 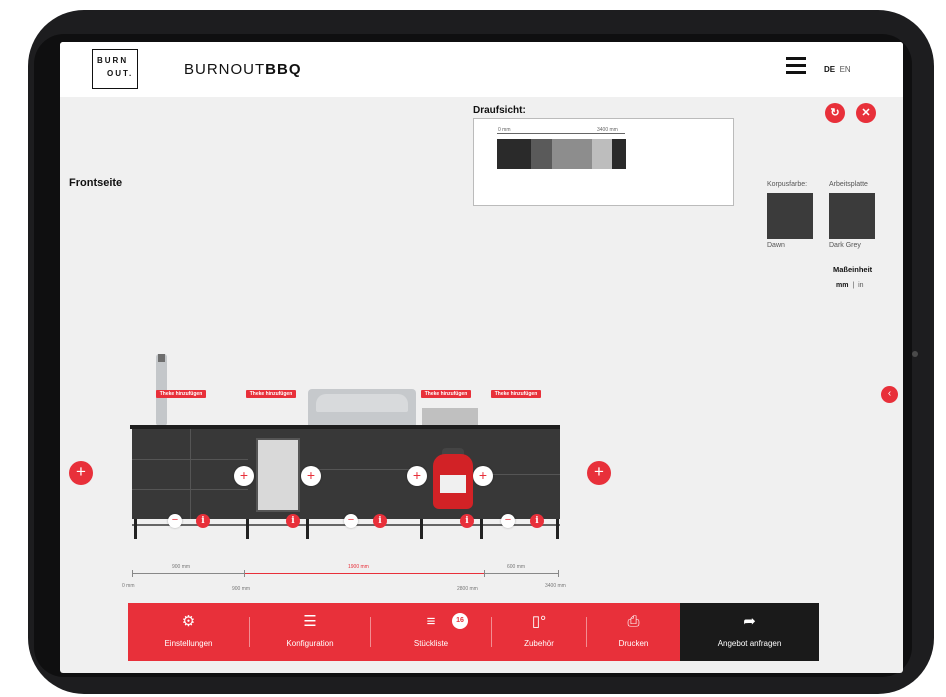 What do you see at coordinates (561, 133) in the screenshot?
I see `topview-dim-line` at bounding box center [561, 133].